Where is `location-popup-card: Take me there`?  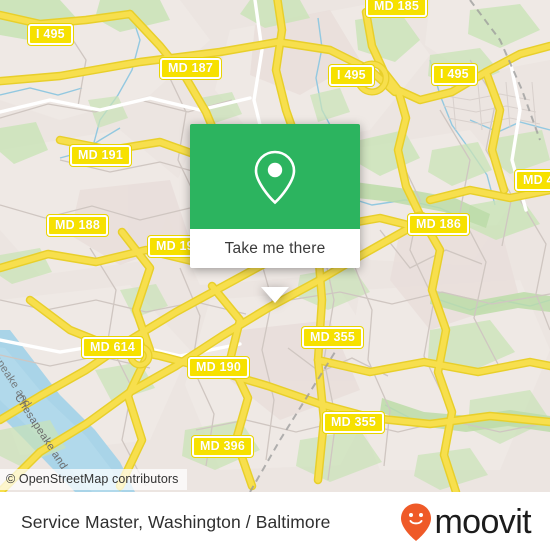
location-popup-card: Take me there is located at coordinates (275, 213).